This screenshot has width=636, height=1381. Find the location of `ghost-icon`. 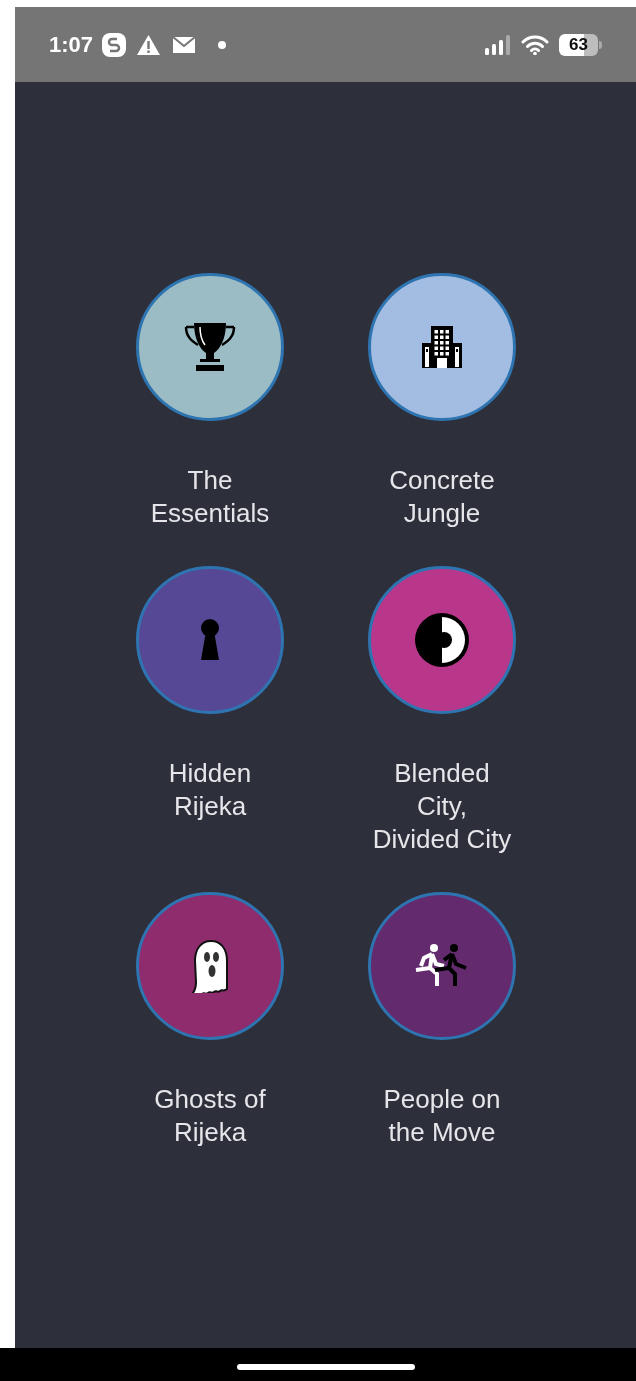

ghost-icon is located at coordinates (210, 966).